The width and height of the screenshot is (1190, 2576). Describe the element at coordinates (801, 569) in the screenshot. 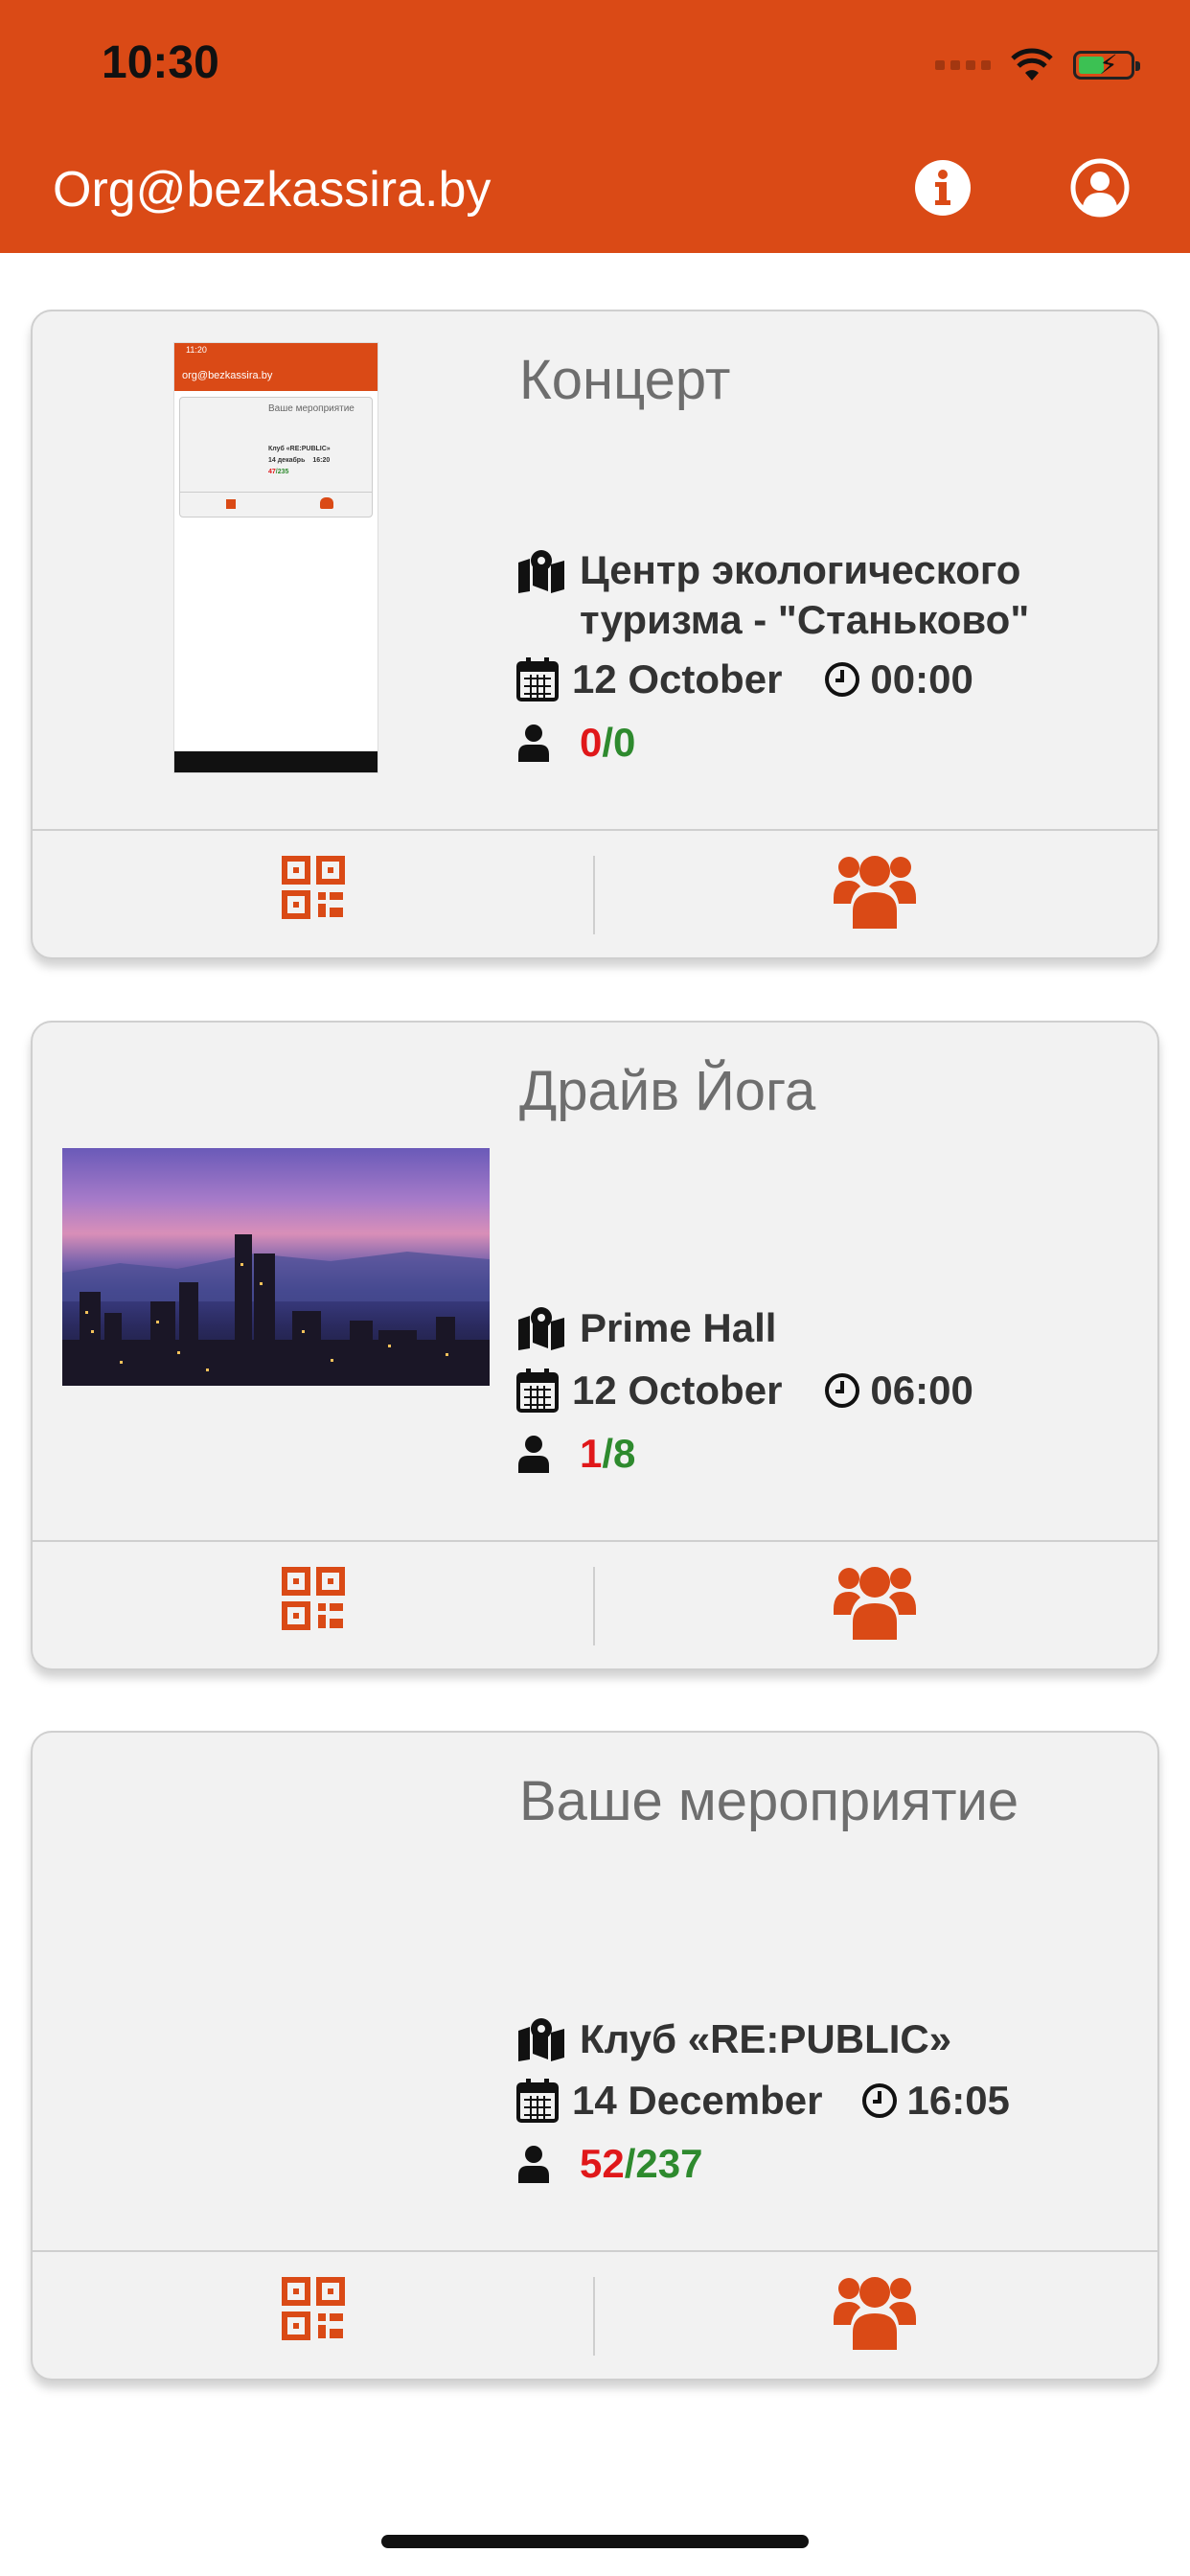

I see `venue-line: Центр экологического` at that location.